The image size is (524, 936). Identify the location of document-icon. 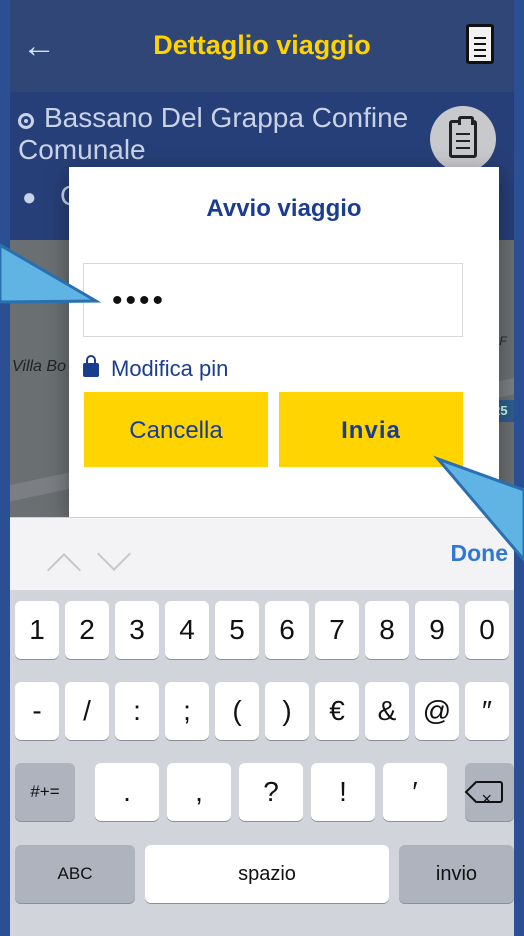
(480, 44).